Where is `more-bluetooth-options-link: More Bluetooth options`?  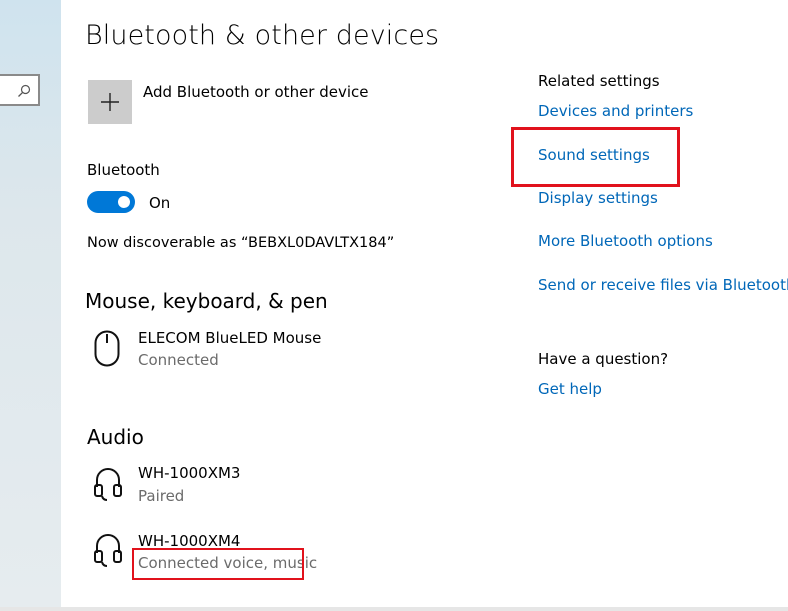 more-bluetooth-options-link: More Bluetooth options is located at coordinates (625, 241).